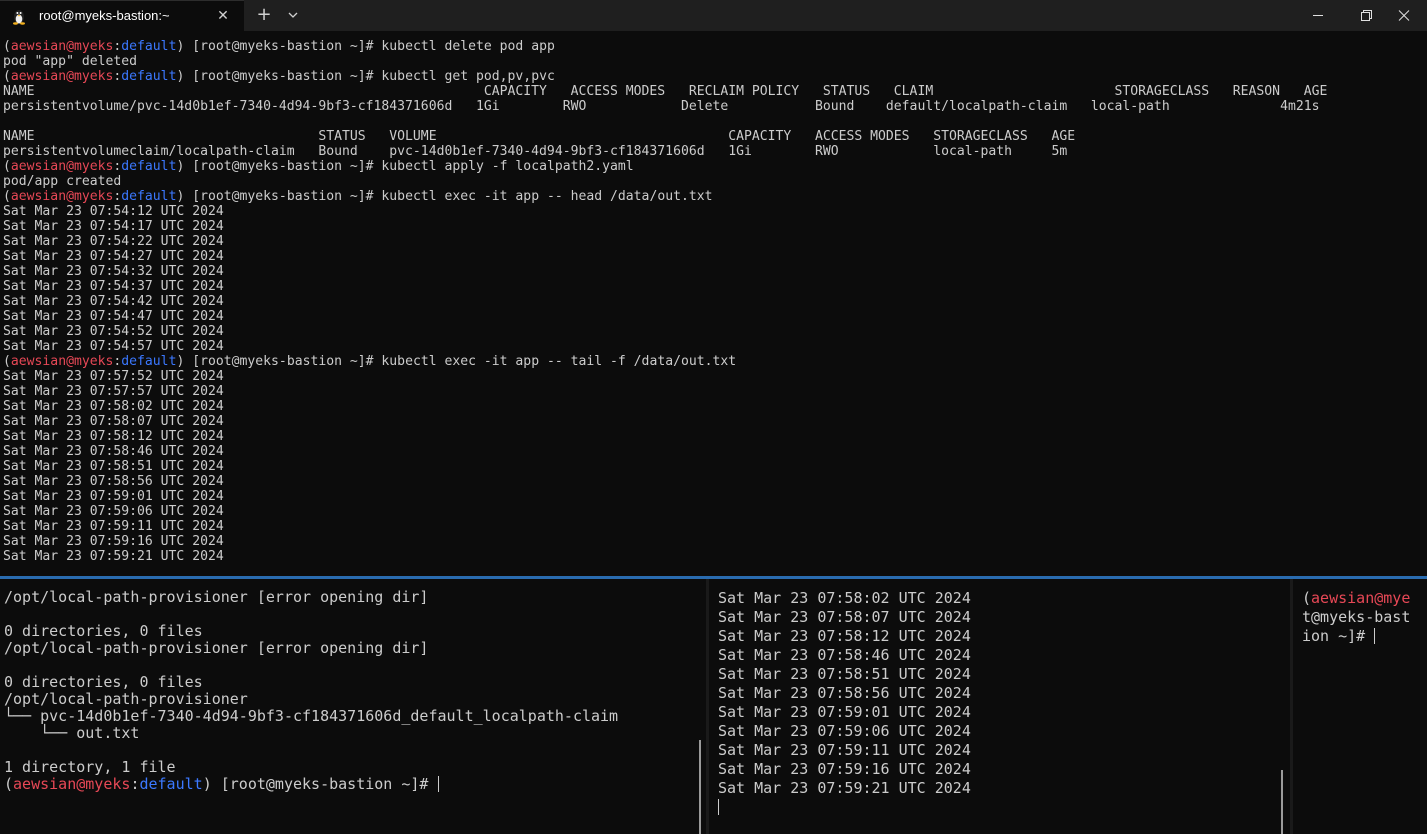  What do you see at coordinates (311, 733) in the screenshot?
I see `terminal-line: └── out.txt` at bounding box center [311, 733].